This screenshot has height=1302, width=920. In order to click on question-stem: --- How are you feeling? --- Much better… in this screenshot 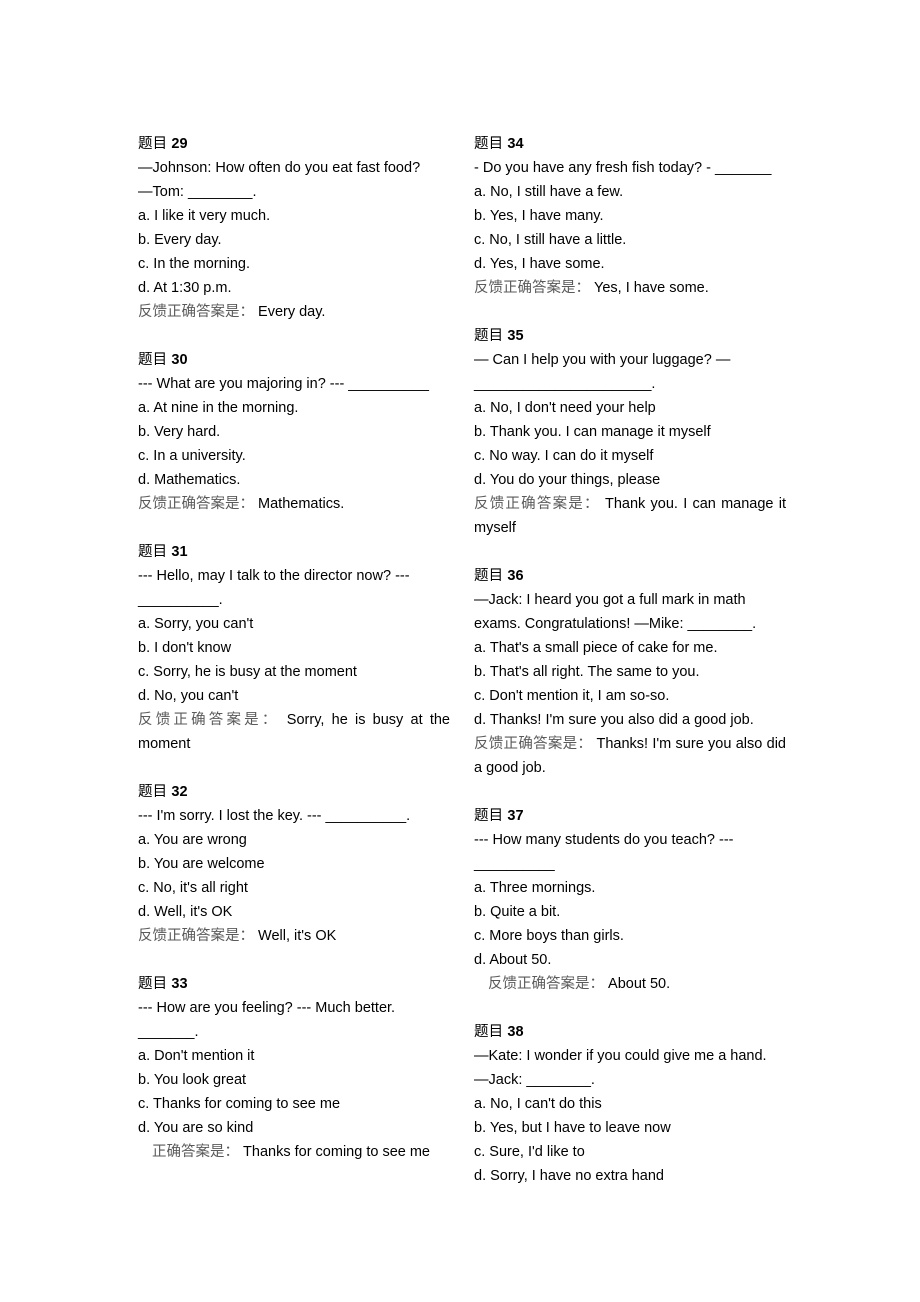, I will do `click(294, 1020)`.